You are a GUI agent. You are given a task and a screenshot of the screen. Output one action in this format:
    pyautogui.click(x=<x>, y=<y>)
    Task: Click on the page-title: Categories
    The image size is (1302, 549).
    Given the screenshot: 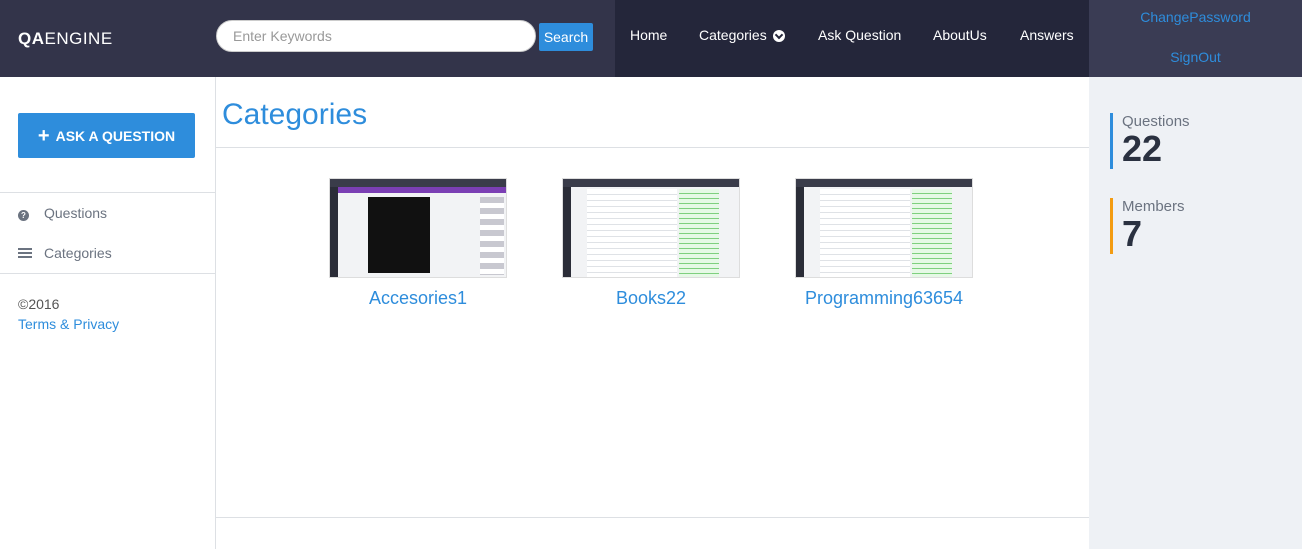 What is the action you would take?
    pyautogui.click(x=295, y=114)
    